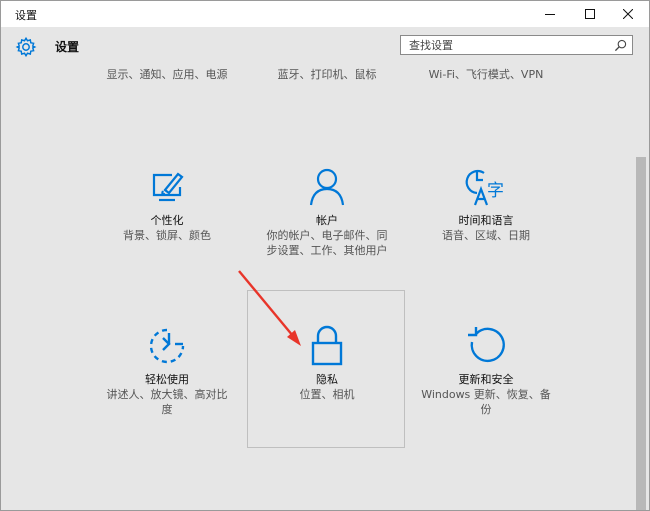  I want to click on tile-time-language: 字 时间和语言 语音、区域、日期, so click(486, 204).